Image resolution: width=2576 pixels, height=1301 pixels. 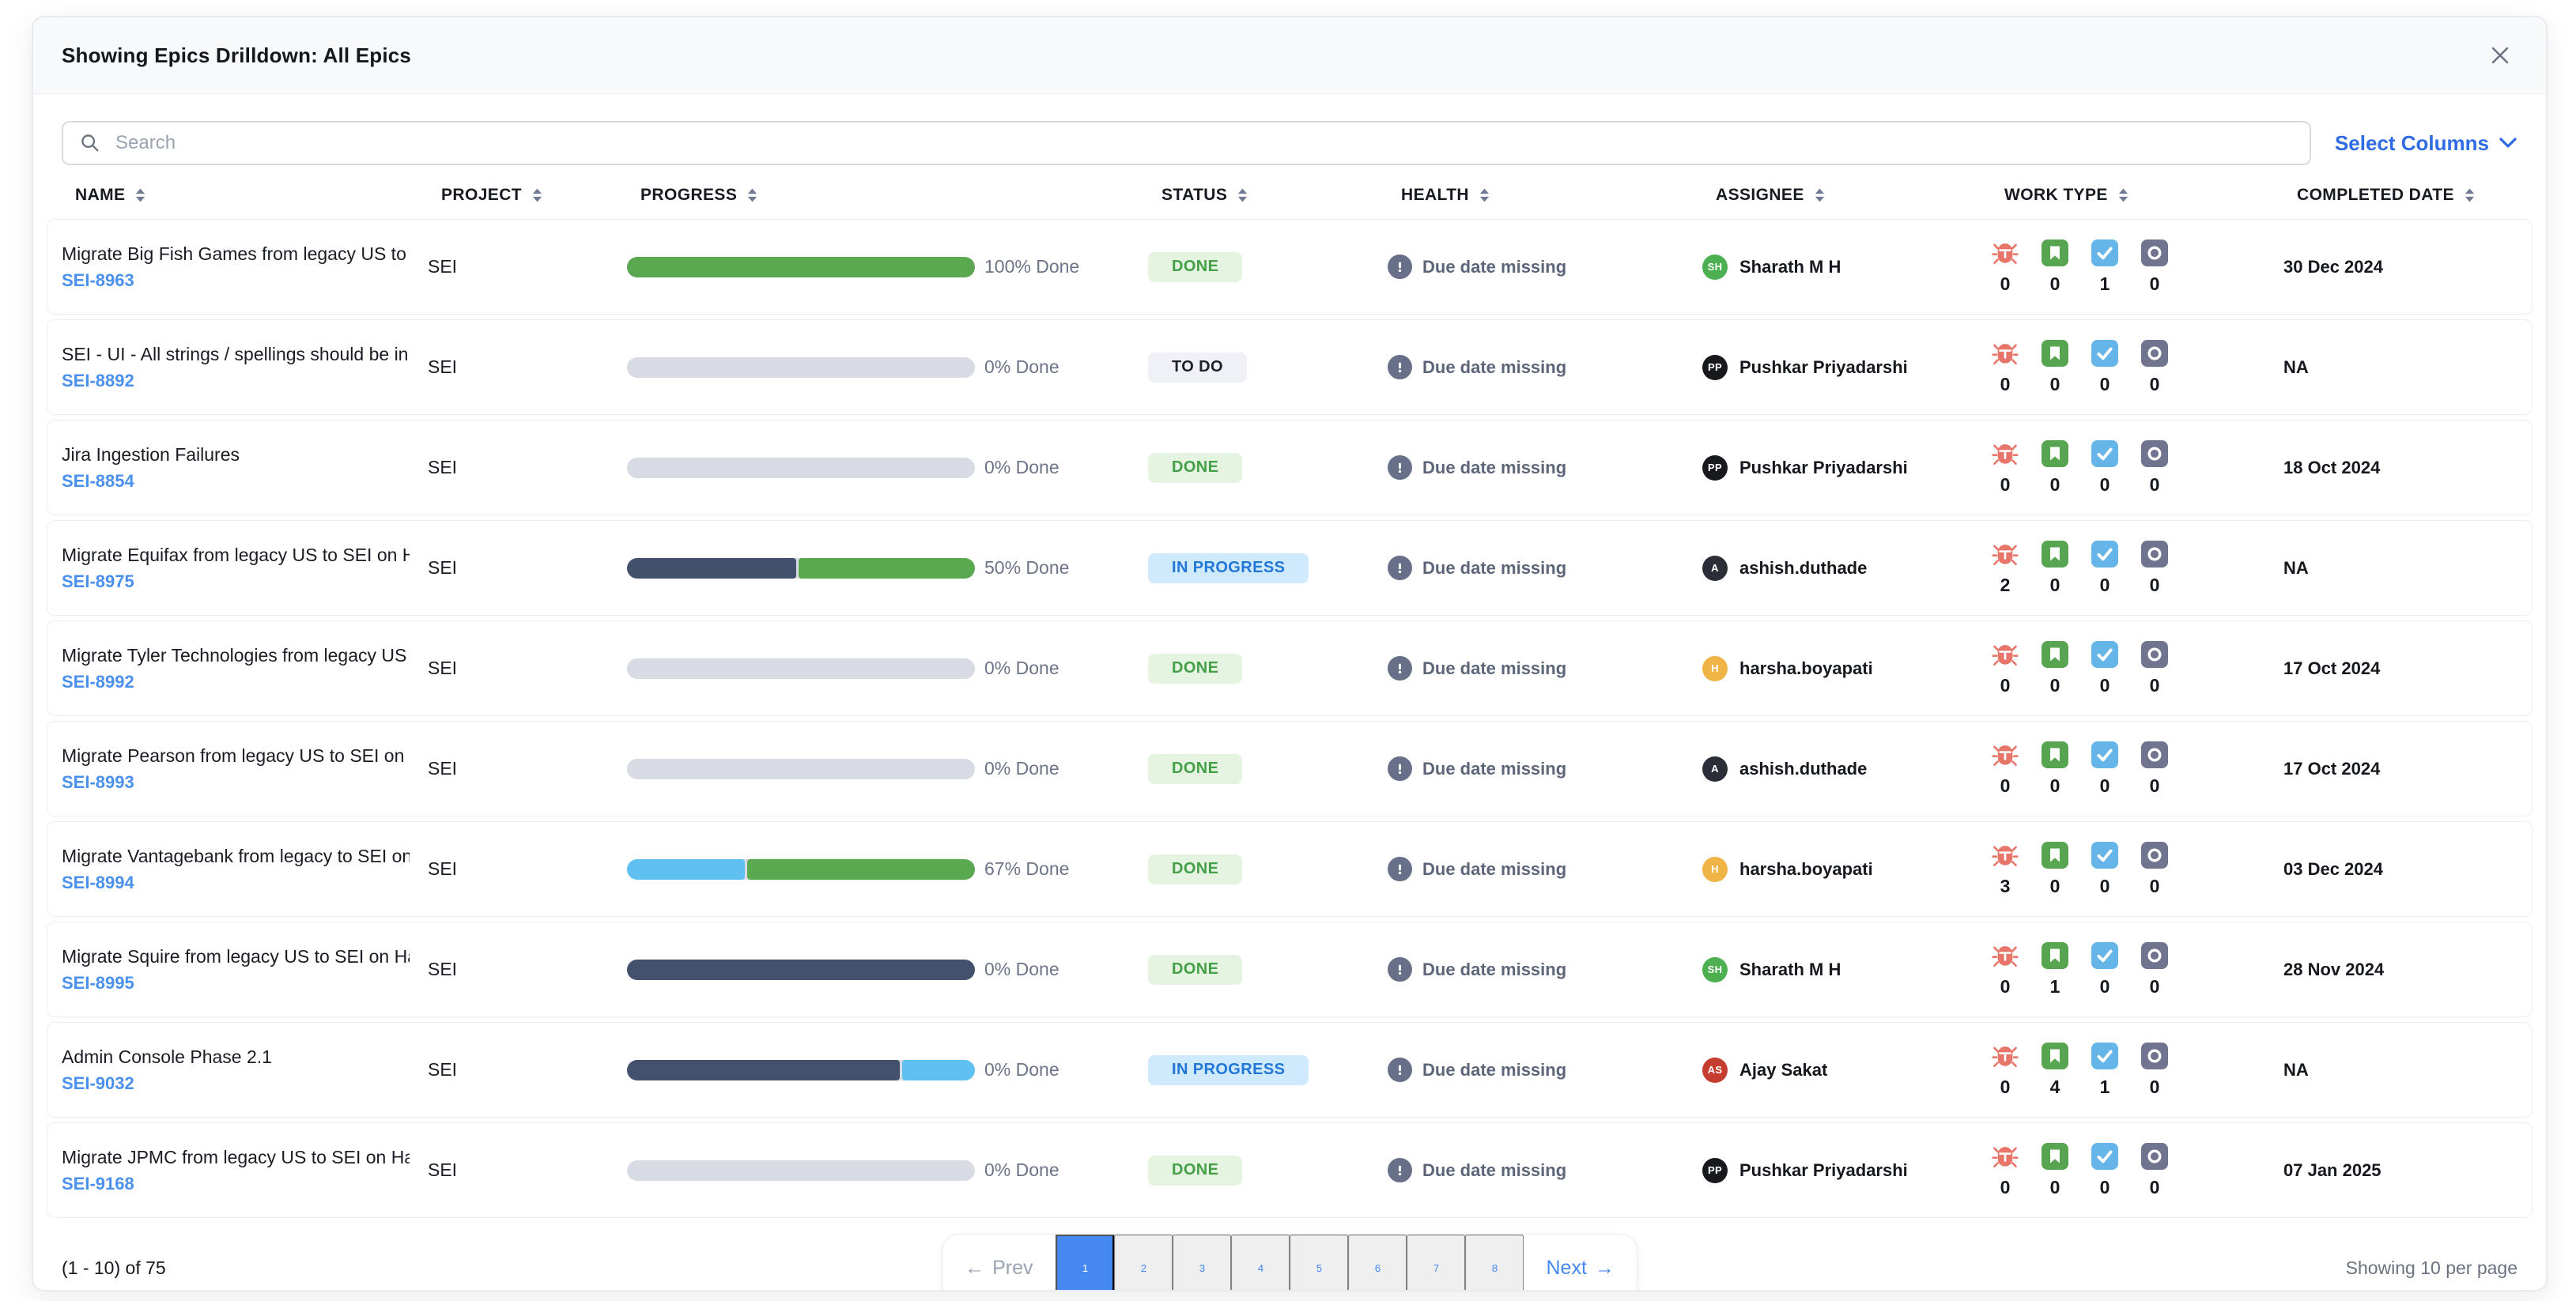 What do you see at coordinates (2137, 969) in the screenshot?
I see `worktype-cell: 0 1 0 0` at bounding box center [2137, 969].